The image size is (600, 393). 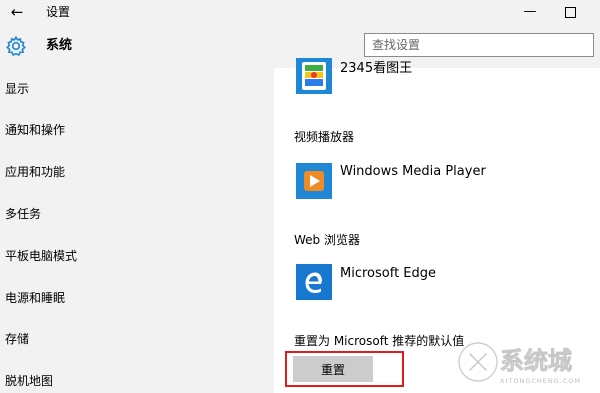 What do you see at coordinates (35, 130) in the screenshot?
I see `sidebar-item-notifications: 通知和操作` at bounding box center [35, 130].